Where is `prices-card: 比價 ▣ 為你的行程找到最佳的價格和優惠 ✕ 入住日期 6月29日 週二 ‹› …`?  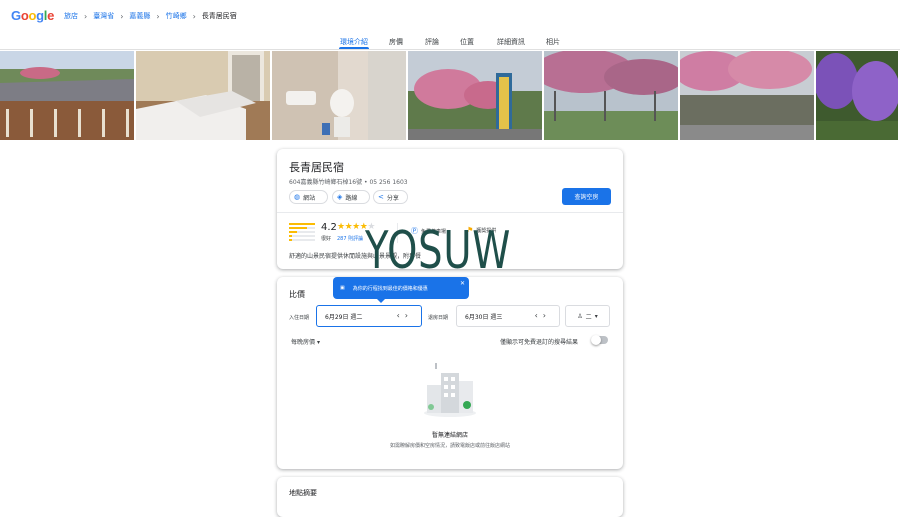 prices-card: 比價 ▣ 為你的行程找到最佳的價格和優惠 ✕ 入住日期 6月29日 週二 ‹› … is located at coordinates (450, 373).